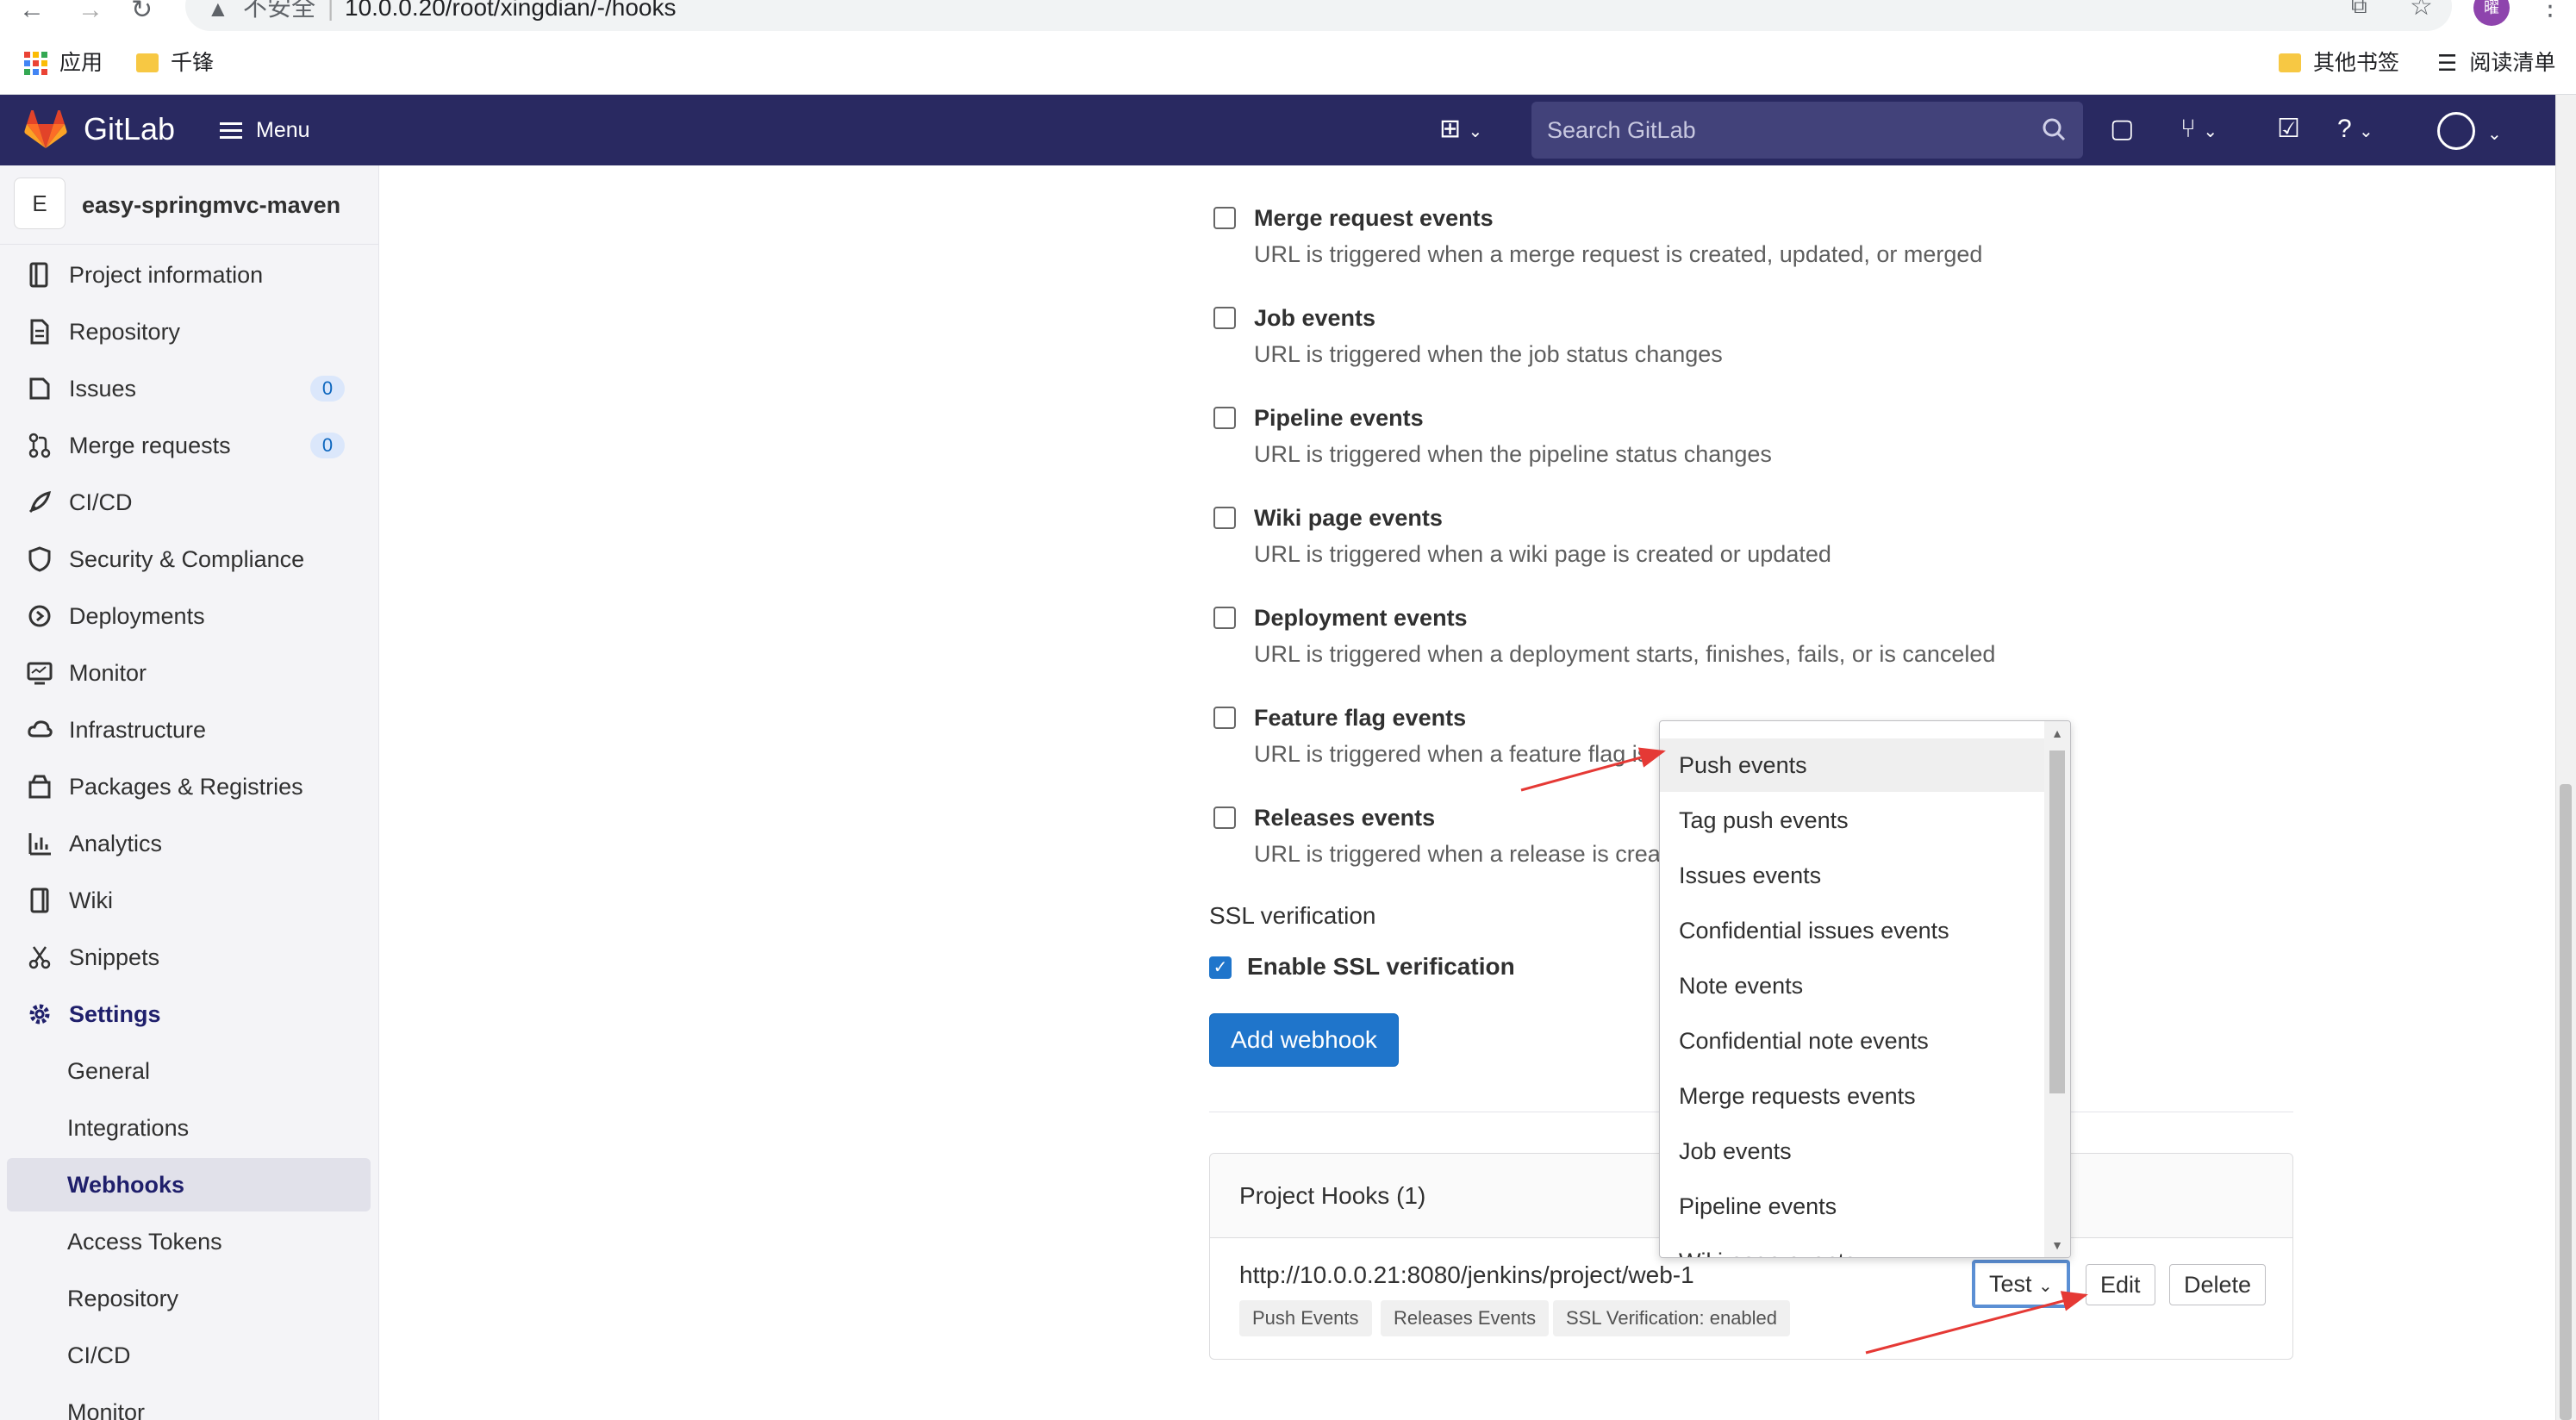  I want to click on sidebar-item-label: Monitor, so click(108, 673).